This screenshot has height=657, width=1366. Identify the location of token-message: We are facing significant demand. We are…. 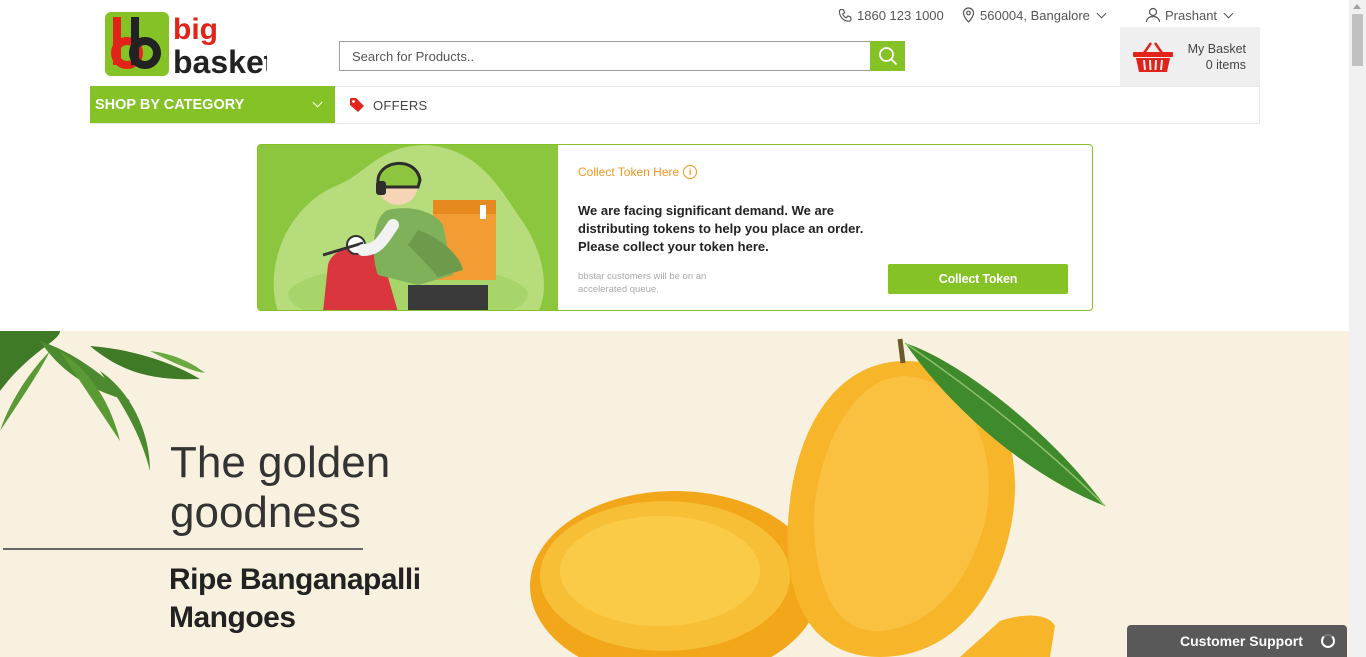
(721, 228).